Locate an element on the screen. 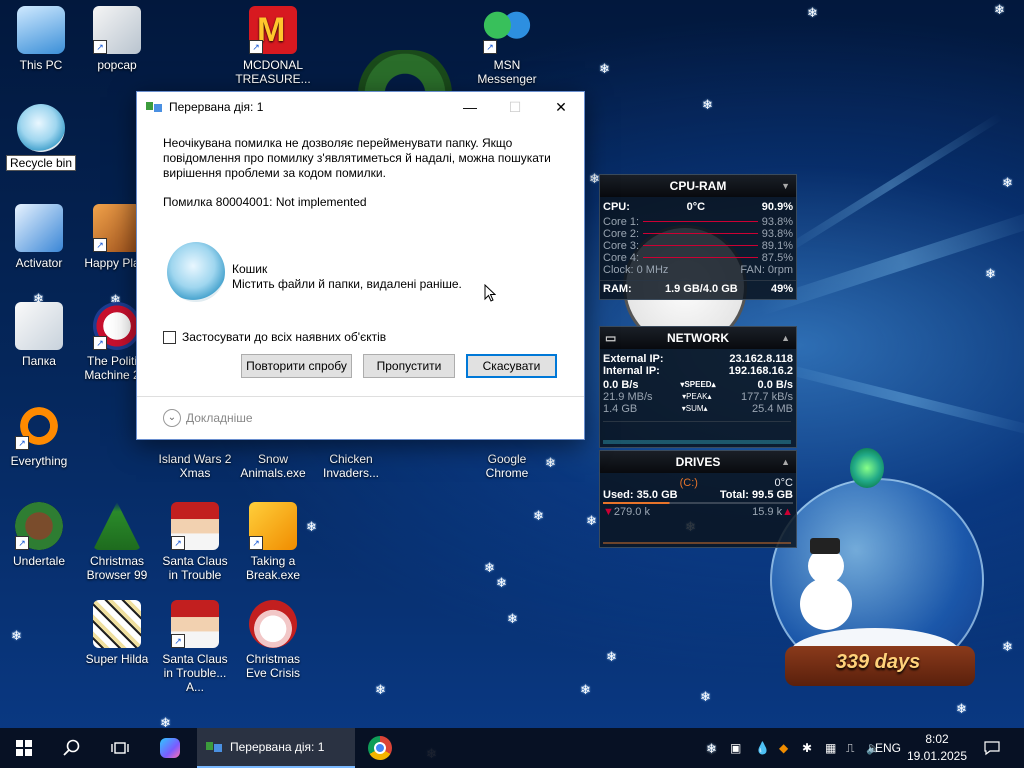 Image resolution: width=1024 pixels, height=768 pixels. task-view-button is located at coordinates (120, 748).